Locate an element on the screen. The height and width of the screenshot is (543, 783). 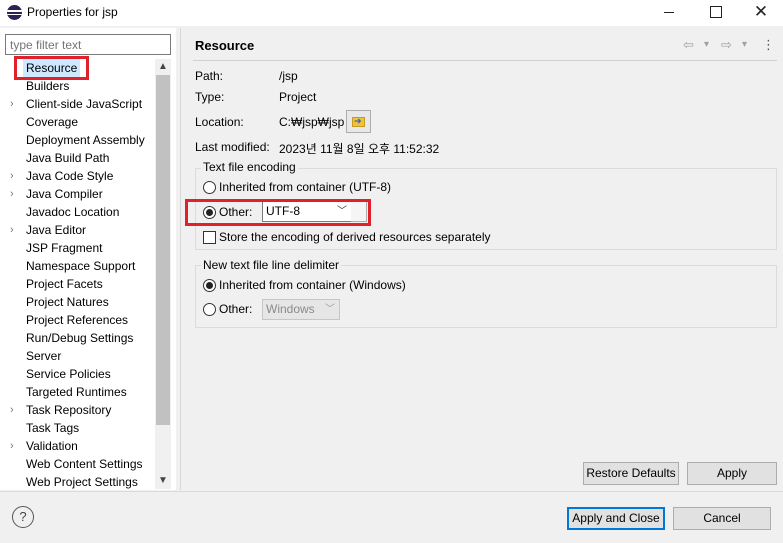
tree-item-java-compiler: › Java Compiler is located at coordinates (77, 194).